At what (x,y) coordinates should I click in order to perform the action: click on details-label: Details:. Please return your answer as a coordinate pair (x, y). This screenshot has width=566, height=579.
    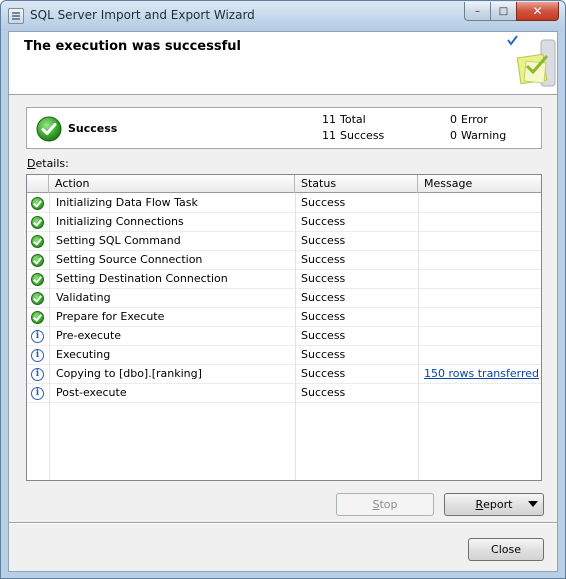
    Looking at the image, I should click on (48, 163).